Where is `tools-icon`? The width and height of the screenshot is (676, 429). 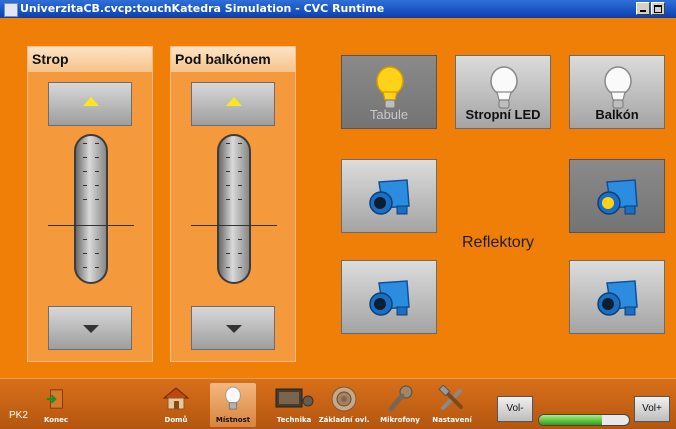
tools-icon is located at coordinates (450, 397).